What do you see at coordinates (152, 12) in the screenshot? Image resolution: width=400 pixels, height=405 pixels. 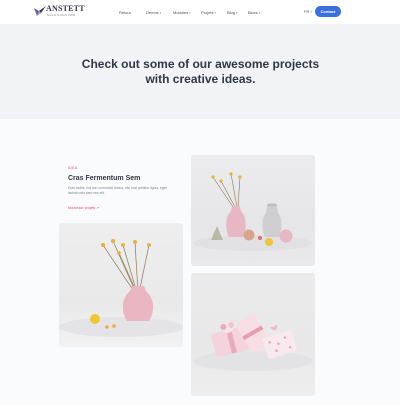 I see `nav-item-label: Demos` at bounding box center [152, 12].